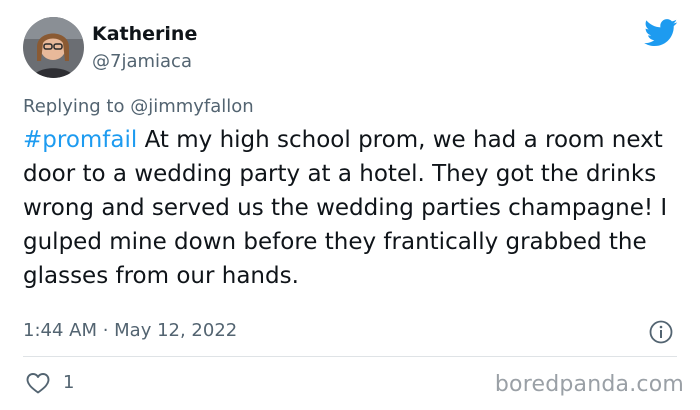 Image resolution: width=700 pixels, height=410 pixels. What do you see at coordinates (142, 61) in the screenshot?
I see `author-handle: @7jamiaca` at bounding box center [142, 61].